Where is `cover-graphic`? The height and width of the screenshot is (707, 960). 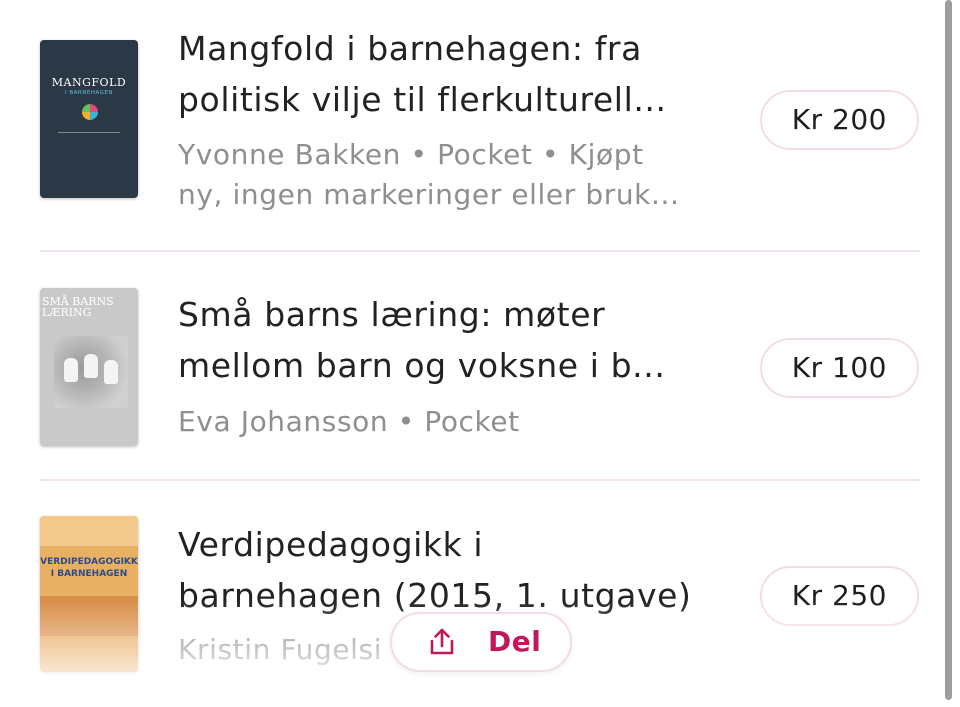
cover-graphic is located at coordinates (90, 112).